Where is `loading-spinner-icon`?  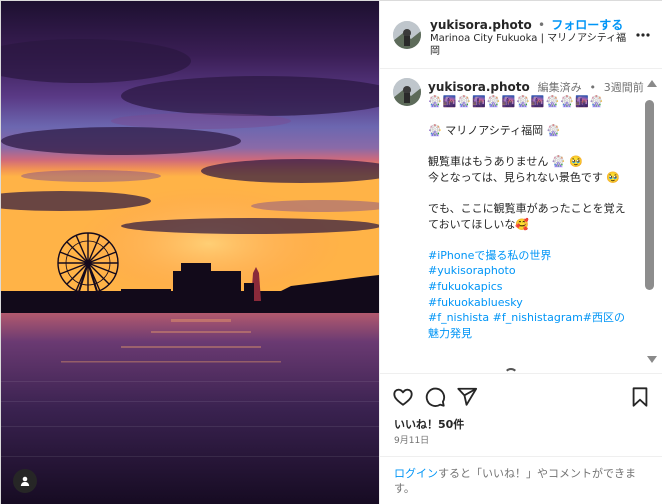 loading-spinner-icon is located at coordinates (511, 375).